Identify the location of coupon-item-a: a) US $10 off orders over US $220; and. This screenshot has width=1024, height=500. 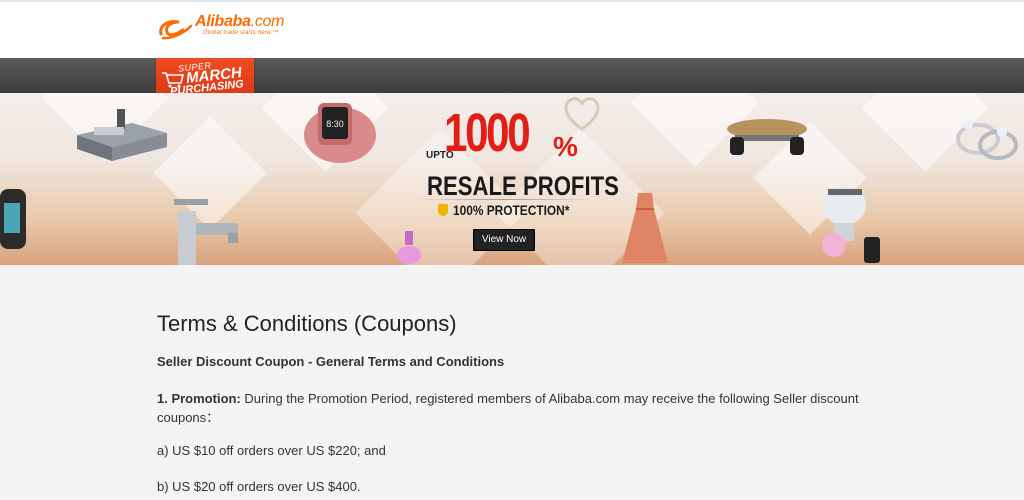
(271, 450).